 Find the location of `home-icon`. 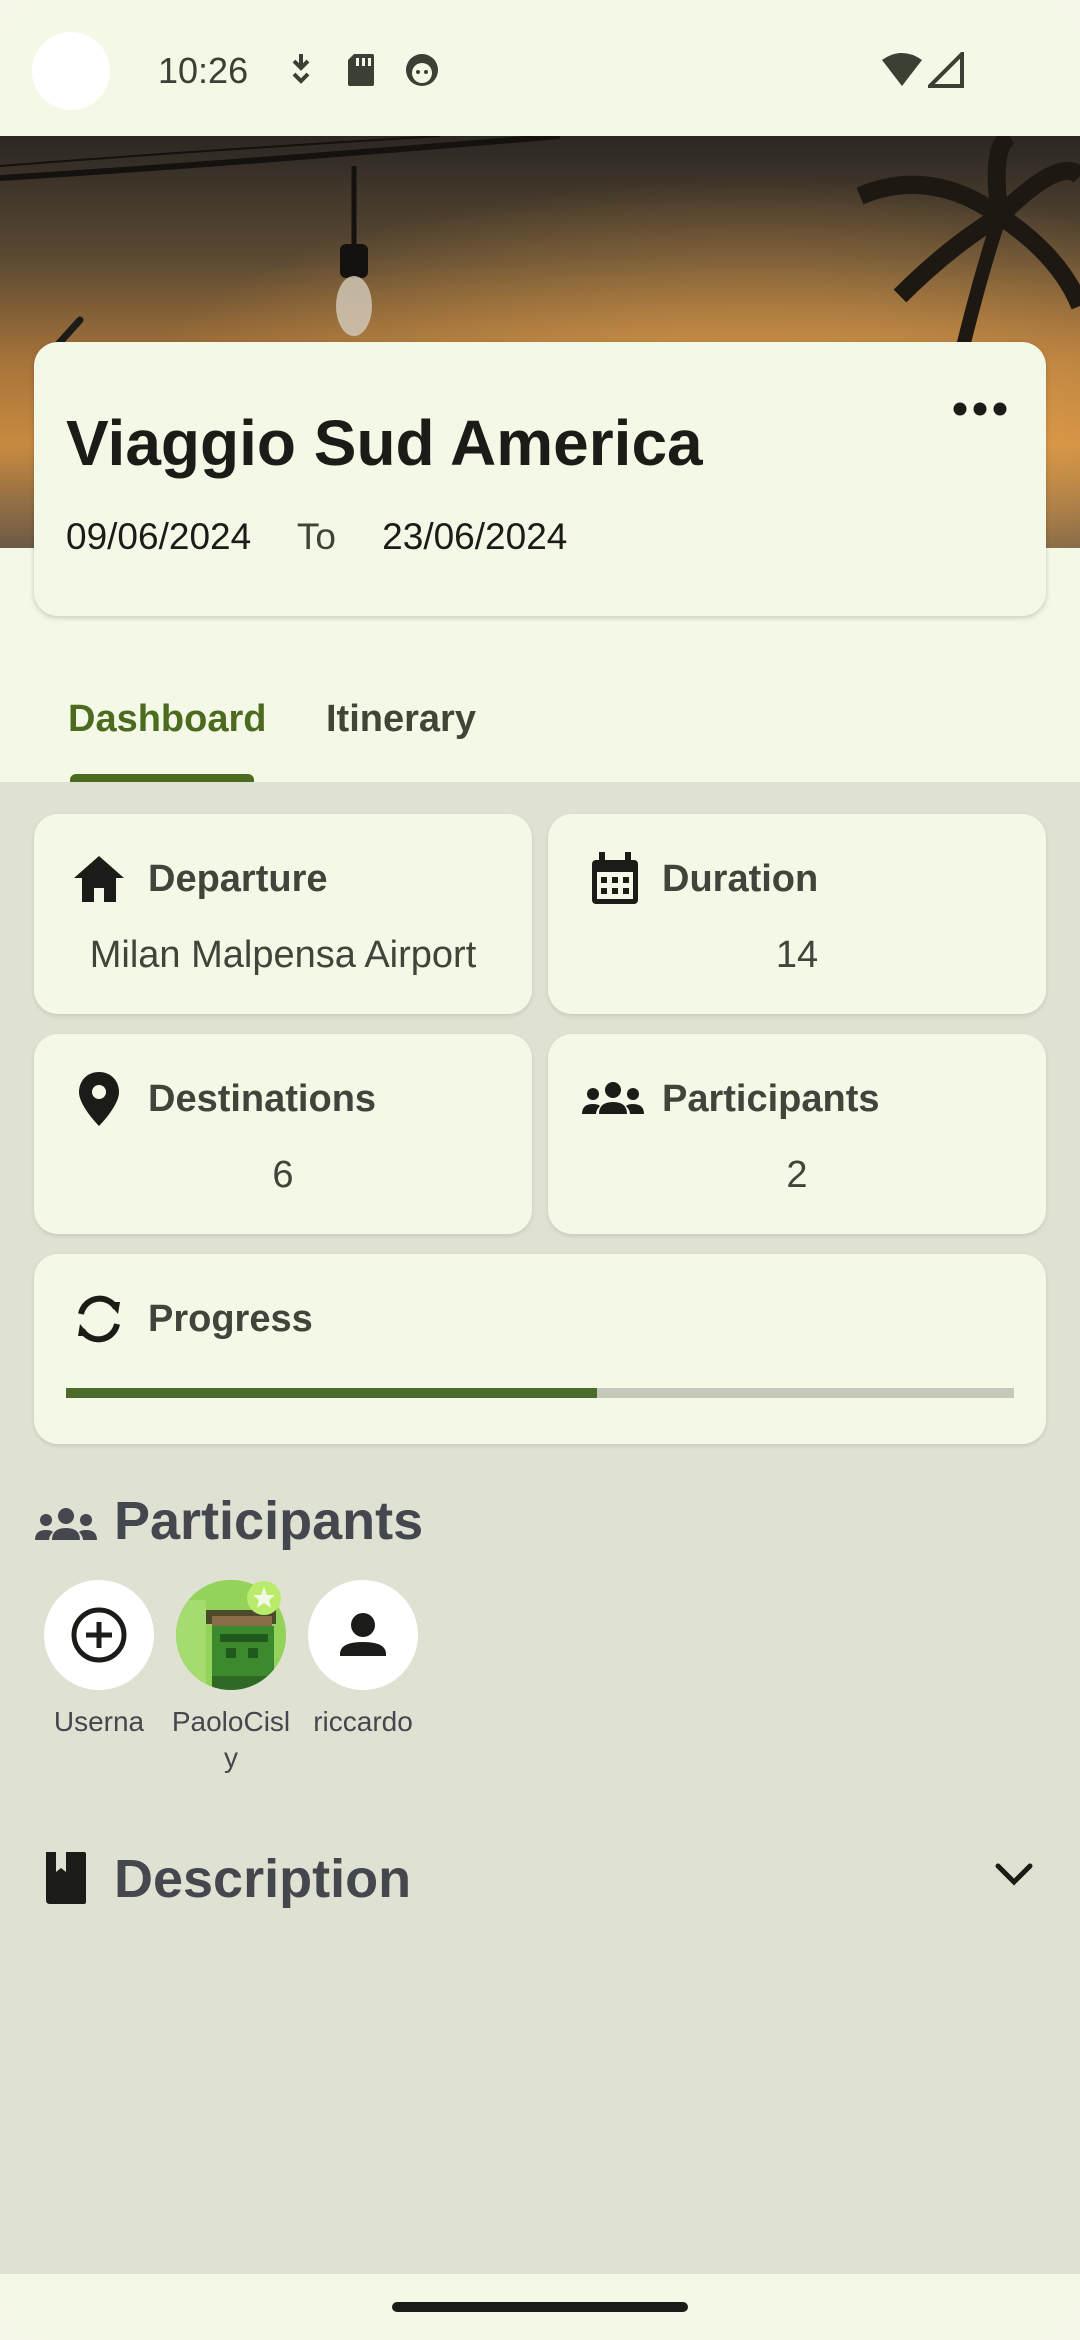

home-icon is located at coordinates (99, 879).